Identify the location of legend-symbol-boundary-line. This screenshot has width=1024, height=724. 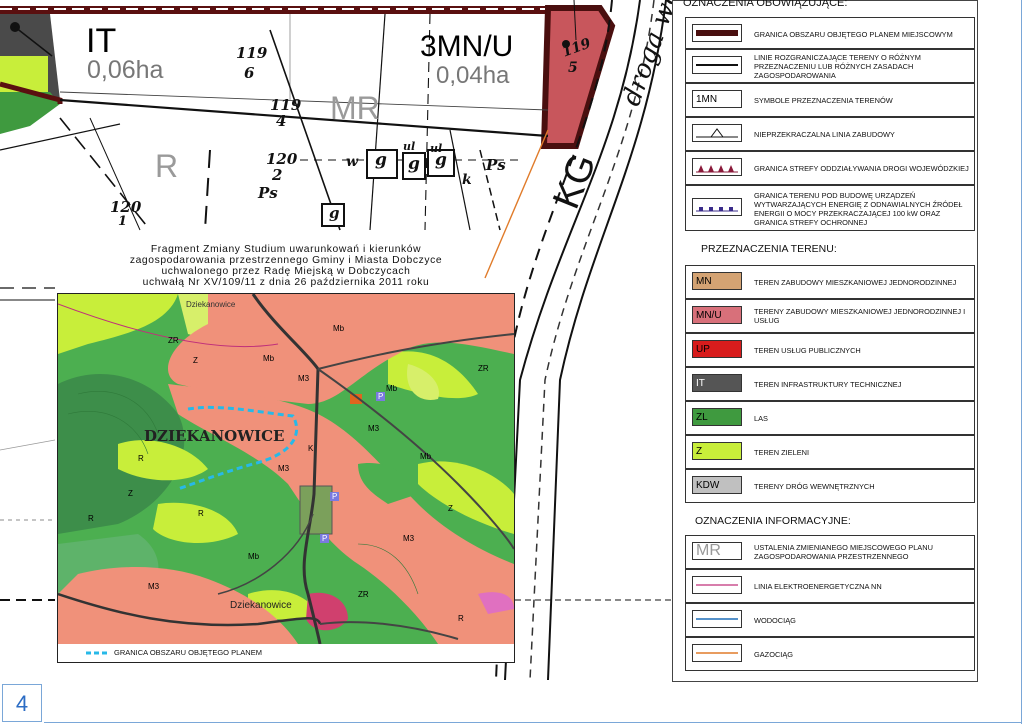
(717, 65).